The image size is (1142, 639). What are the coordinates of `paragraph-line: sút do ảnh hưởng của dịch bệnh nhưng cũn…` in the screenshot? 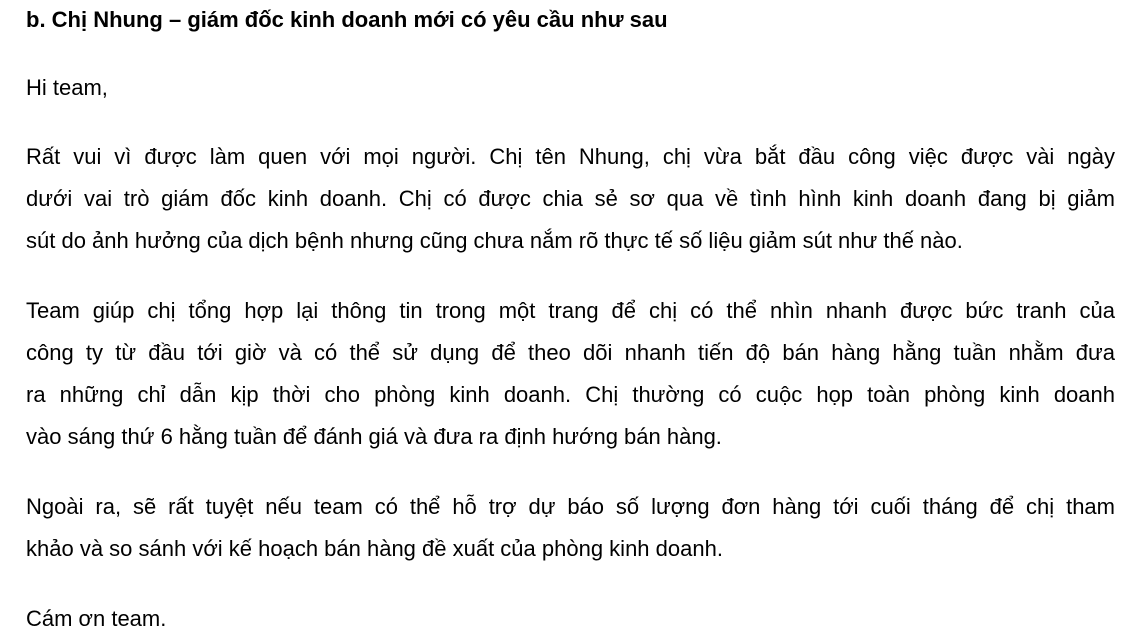 It's located at (494, 240).